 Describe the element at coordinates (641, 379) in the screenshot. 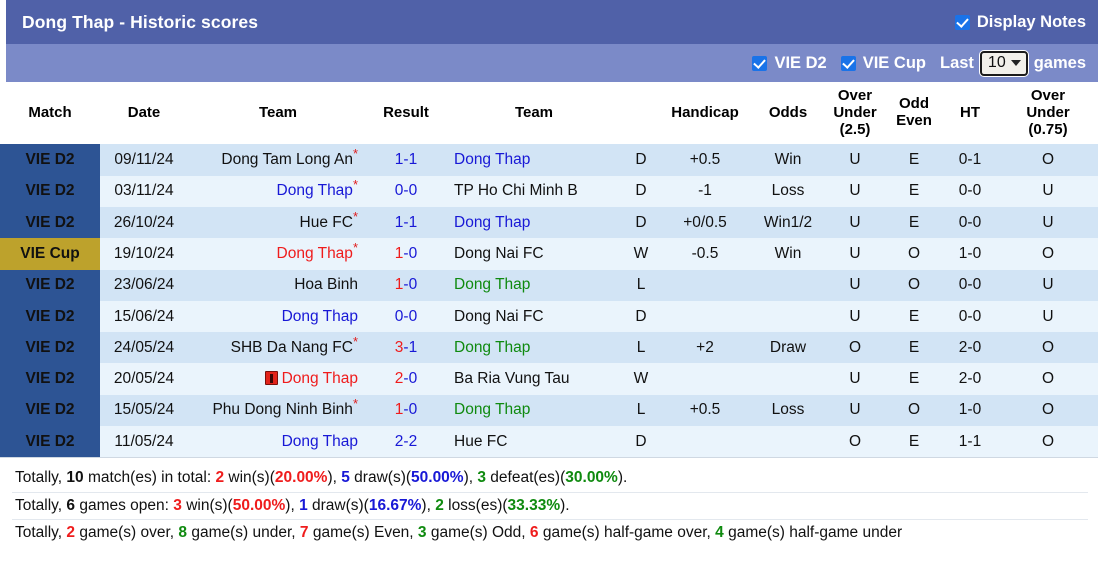

I see `result-wdl: W` at that location.